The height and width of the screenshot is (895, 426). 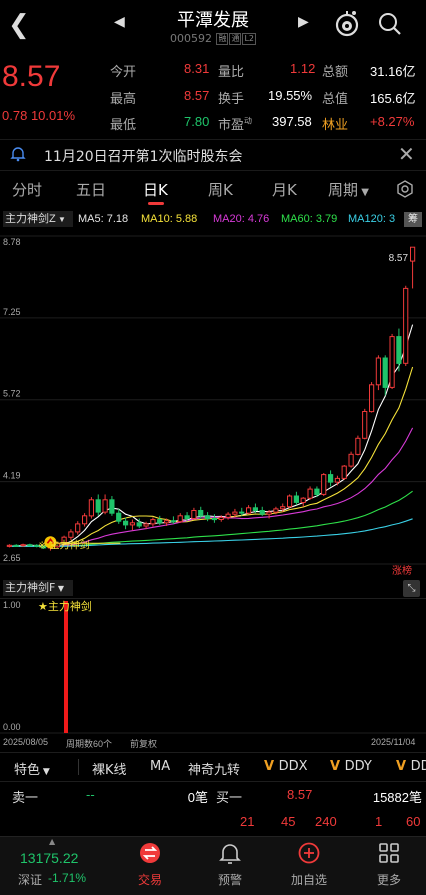 I want to click on trade-icon, so click(x=150, y=853).